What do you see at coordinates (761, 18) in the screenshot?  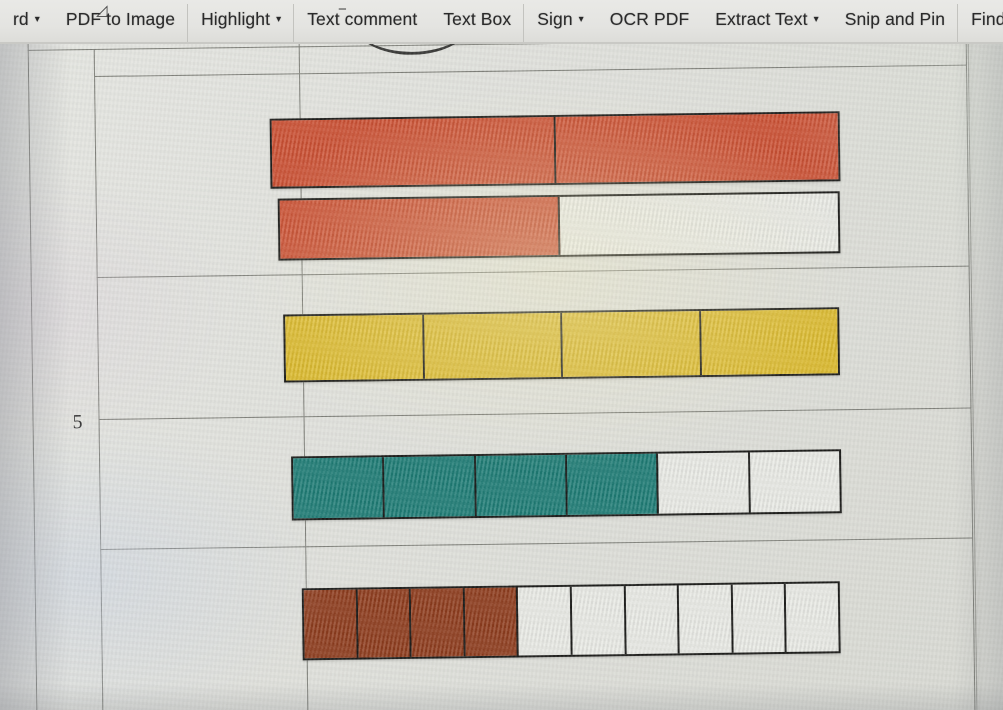 I see `toolbar-item-label: Extract Text` at bounding box center [761, 18].